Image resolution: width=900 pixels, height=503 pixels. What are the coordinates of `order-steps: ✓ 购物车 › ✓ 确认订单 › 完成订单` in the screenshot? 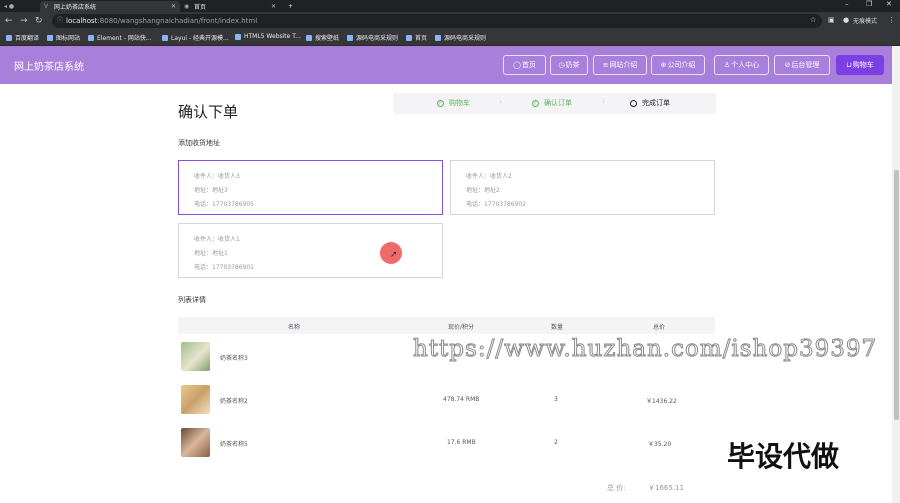 It's located at (554, 103).